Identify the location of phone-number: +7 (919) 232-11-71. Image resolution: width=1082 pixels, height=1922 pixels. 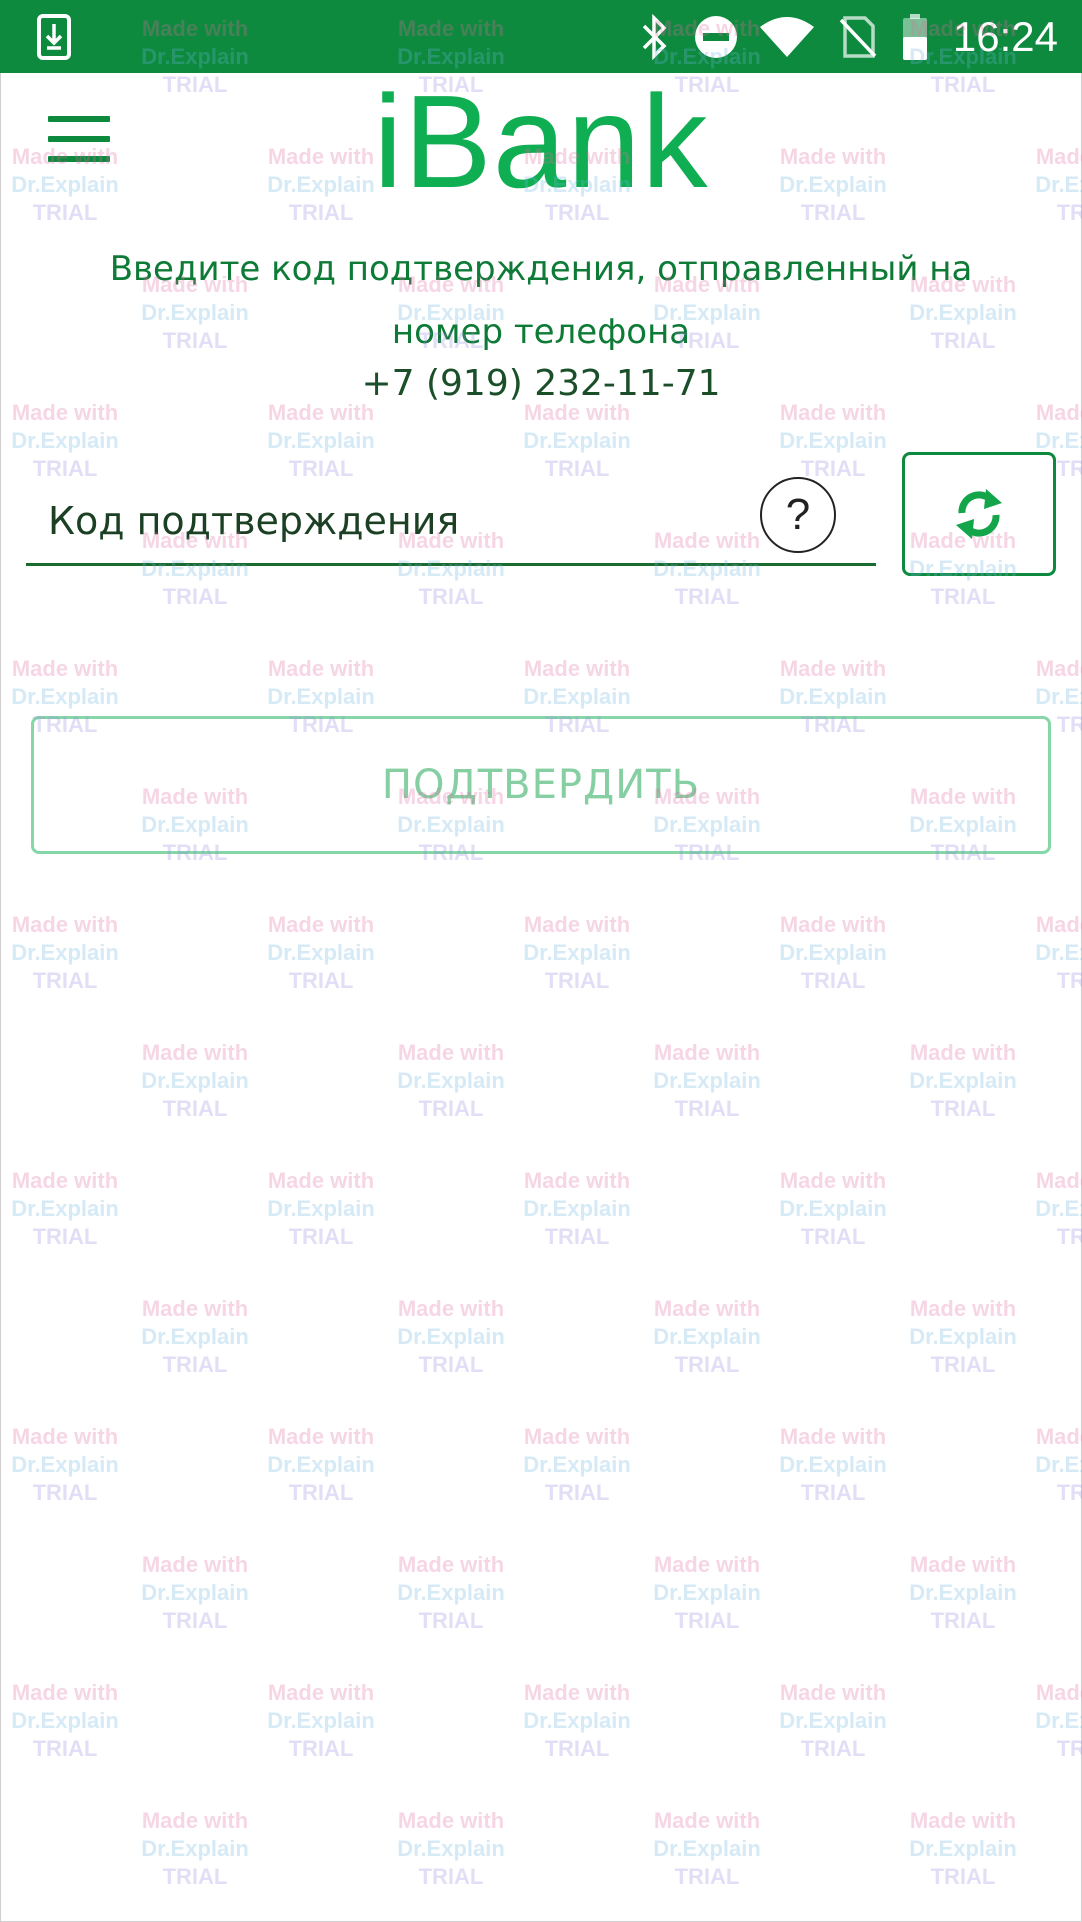
(541, 383).